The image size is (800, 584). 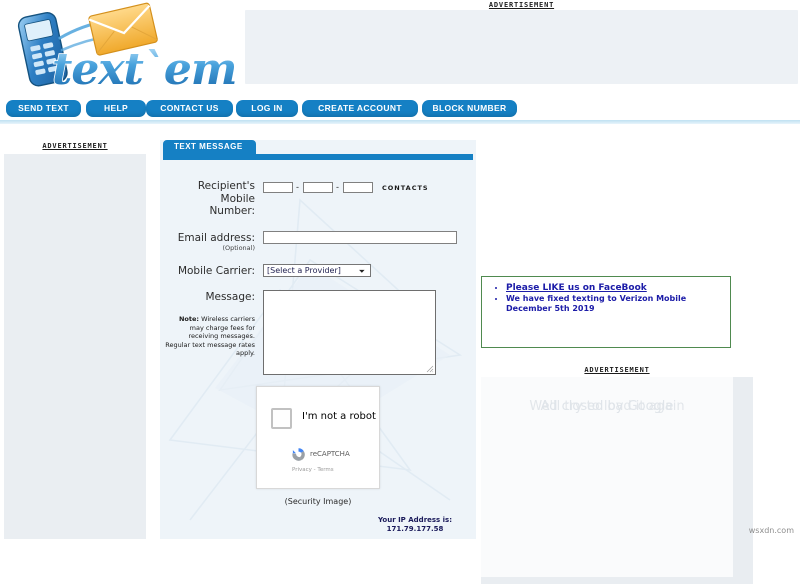 What do you see at coordinates (349, 332) in the screenshot?
I see `message-textarea` at bounding box center [349, 332].